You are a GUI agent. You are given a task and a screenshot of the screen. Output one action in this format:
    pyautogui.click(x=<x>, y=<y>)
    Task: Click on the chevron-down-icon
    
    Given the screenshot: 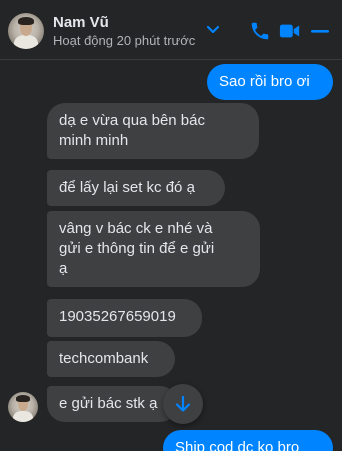 What is the action you would take?
    pyautogui.click(x=213, y=30)
    